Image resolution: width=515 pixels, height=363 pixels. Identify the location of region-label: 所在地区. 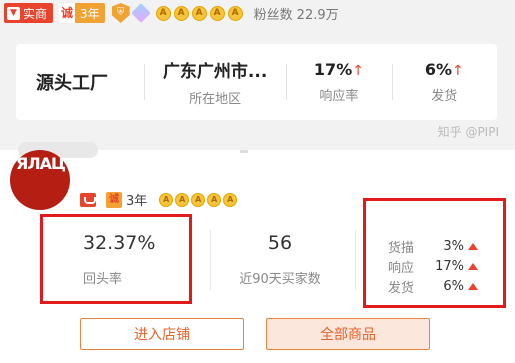
(215, 99).